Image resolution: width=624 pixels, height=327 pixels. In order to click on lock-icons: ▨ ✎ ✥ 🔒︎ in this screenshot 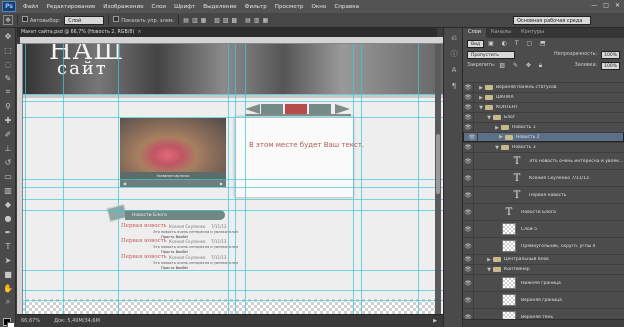, I will do `click(522, 66)`.